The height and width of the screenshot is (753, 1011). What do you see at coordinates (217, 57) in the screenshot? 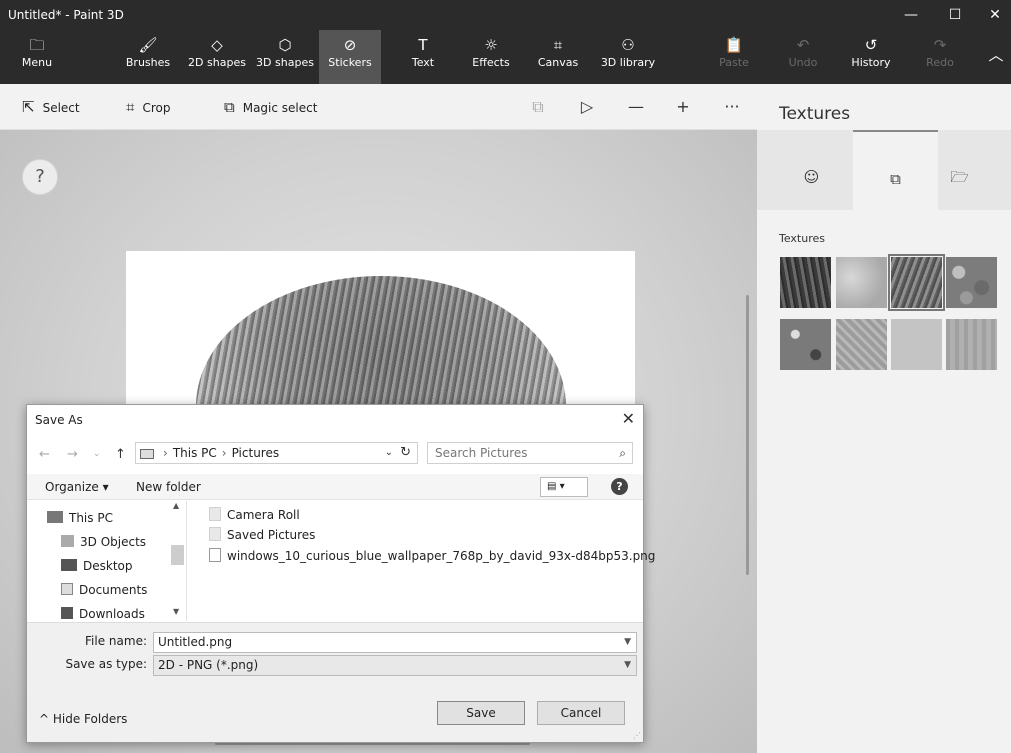
I see `2d-shapes-button: ◇ 2D shapes` at bounding box center [217, 57].